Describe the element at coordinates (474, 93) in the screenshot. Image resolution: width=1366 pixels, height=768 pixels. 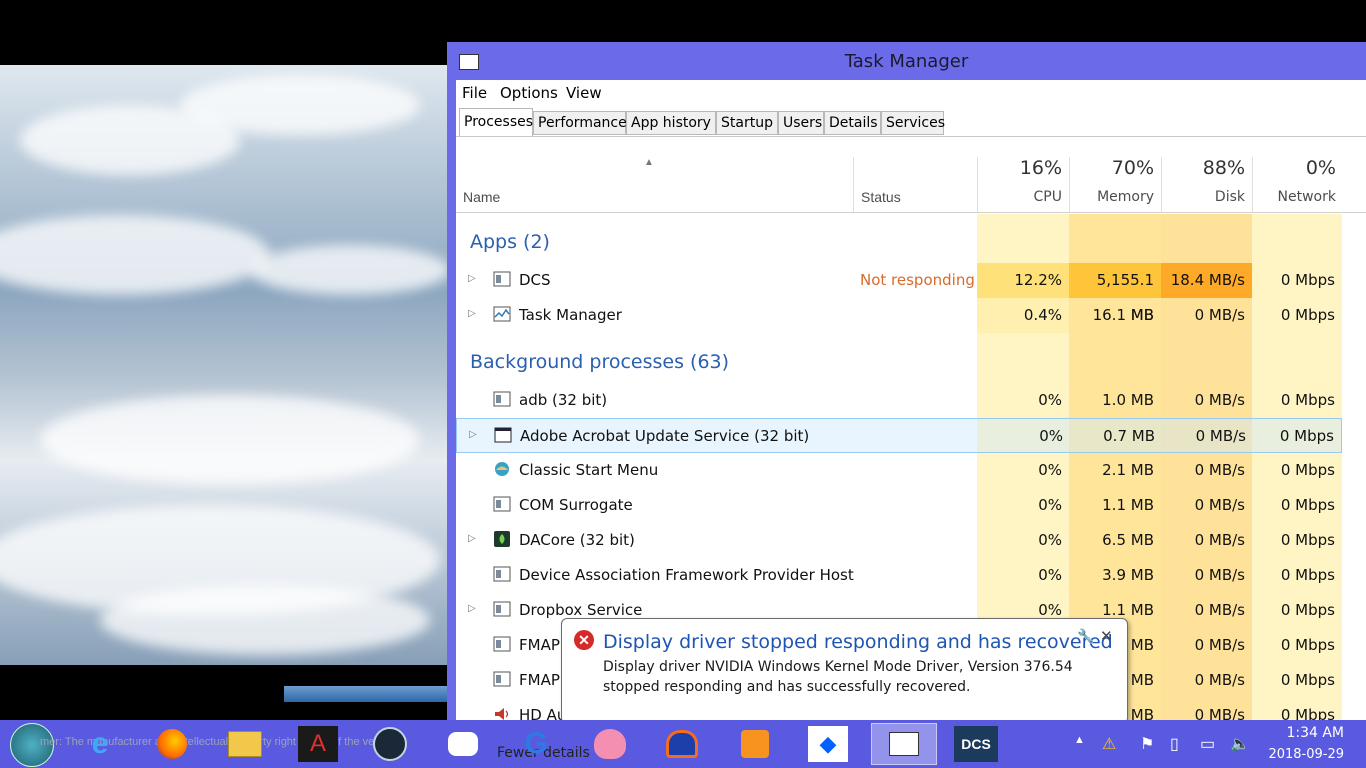
I see `menu-file: File` at that location.